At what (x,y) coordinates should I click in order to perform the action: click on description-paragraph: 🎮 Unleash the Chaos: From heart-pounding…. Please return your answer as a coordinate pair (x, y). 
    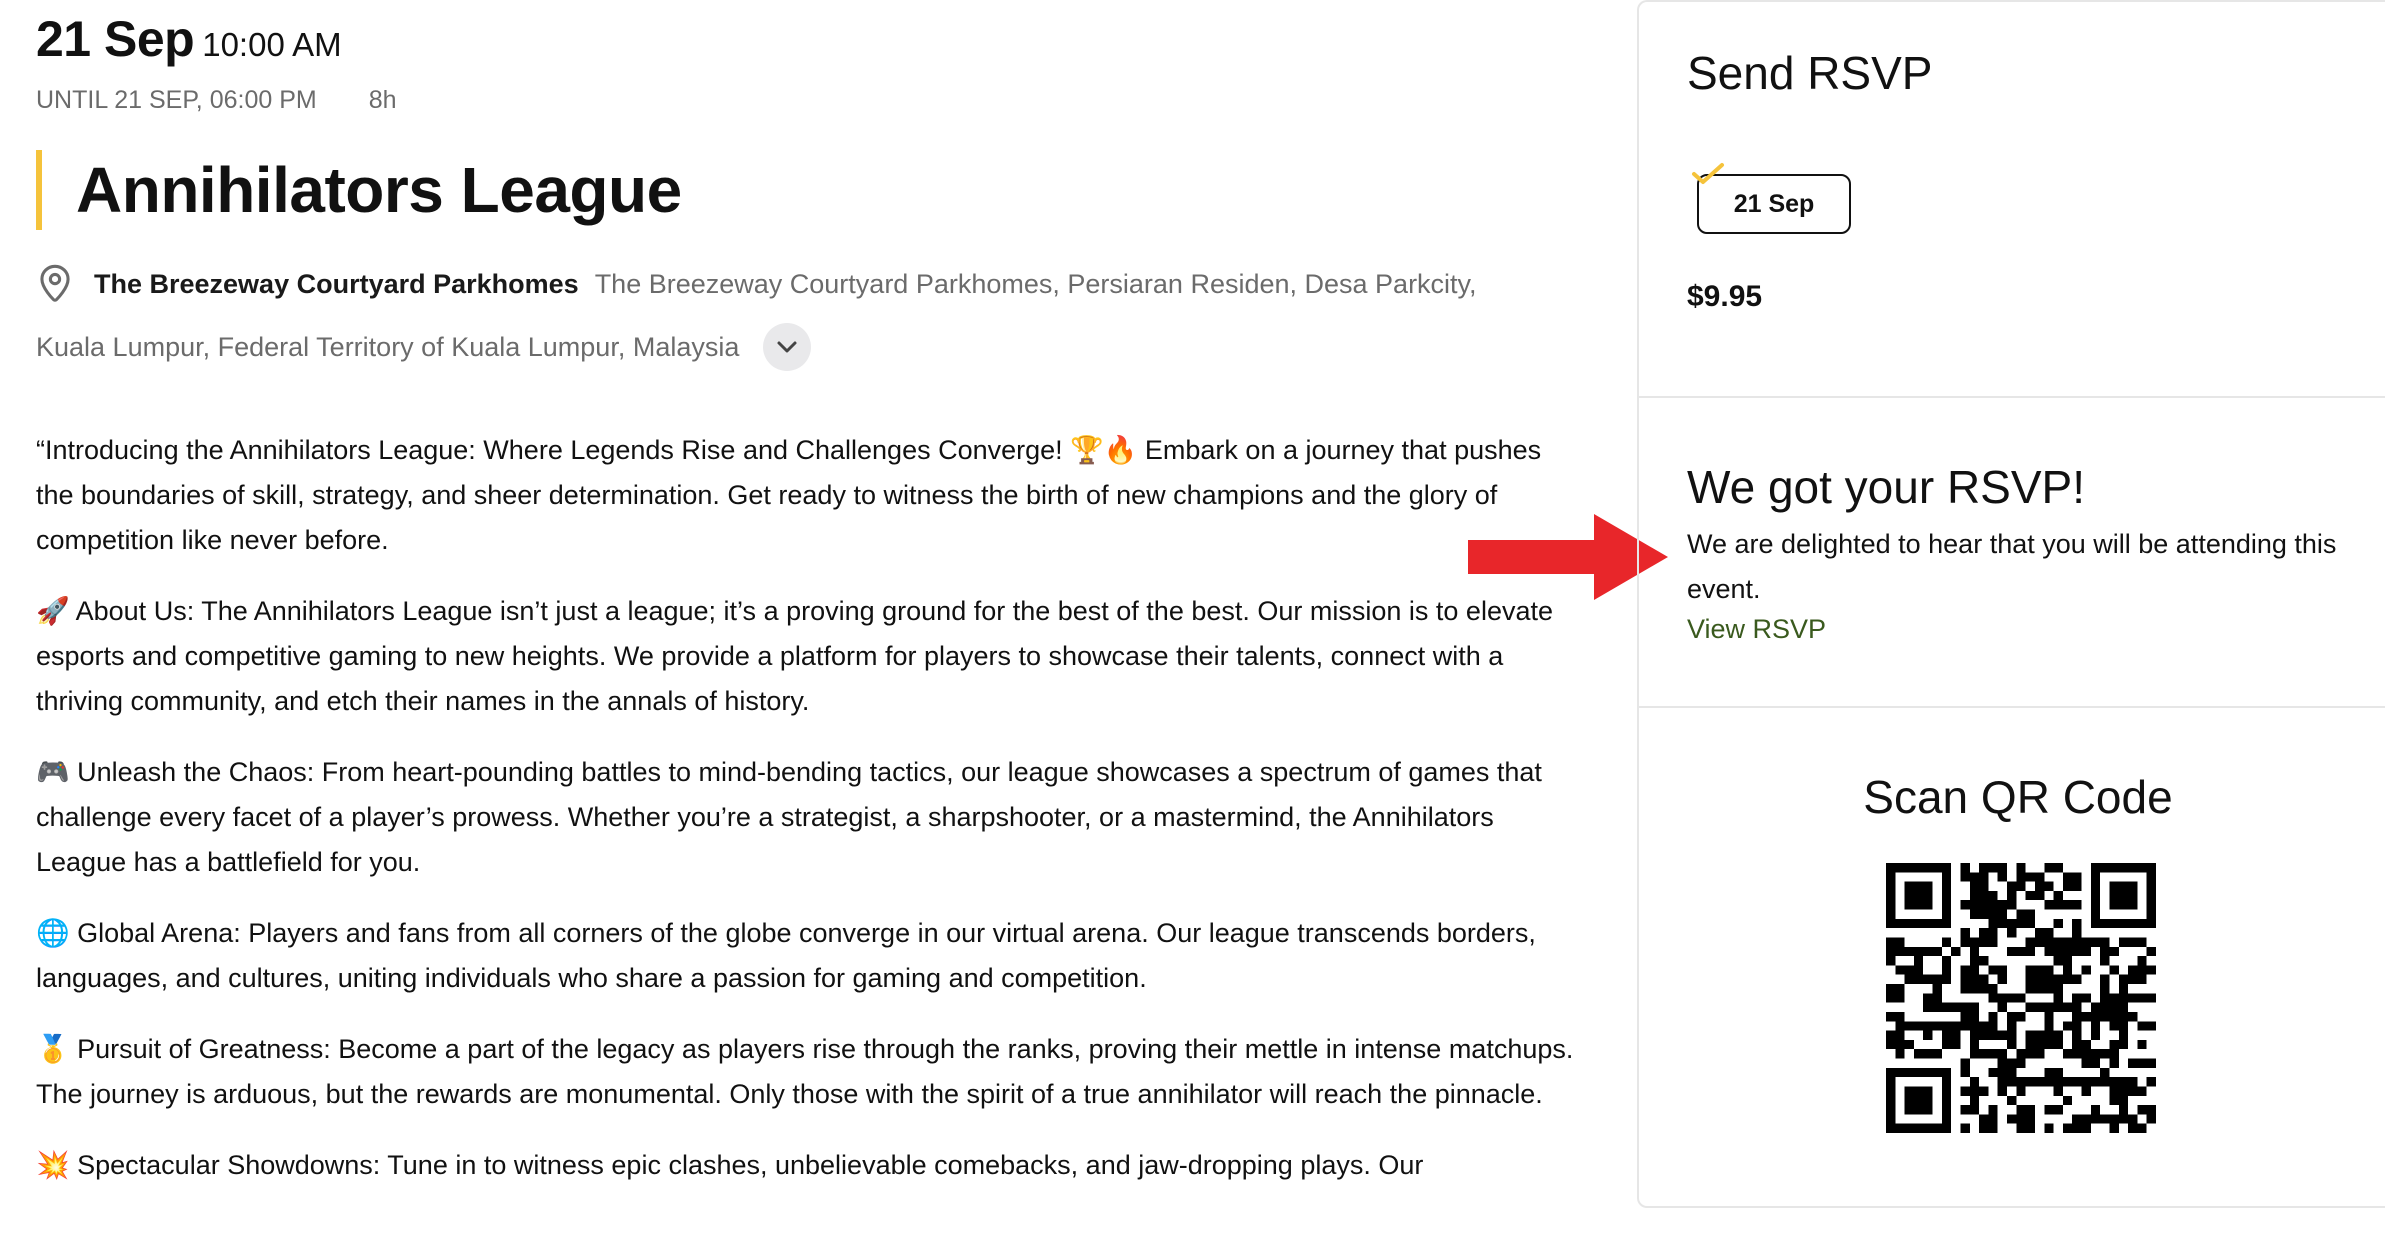
    Looking at the image, I should click on (789, 817).